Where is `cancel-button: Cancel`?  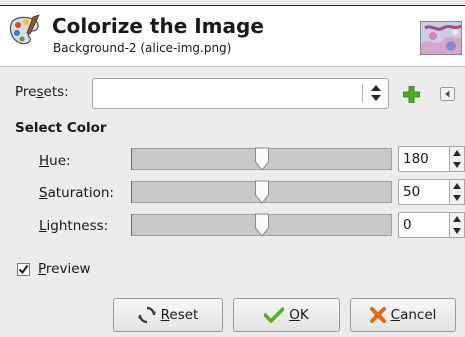 cancel-button: Cancel is located at coordinates (403, 315).